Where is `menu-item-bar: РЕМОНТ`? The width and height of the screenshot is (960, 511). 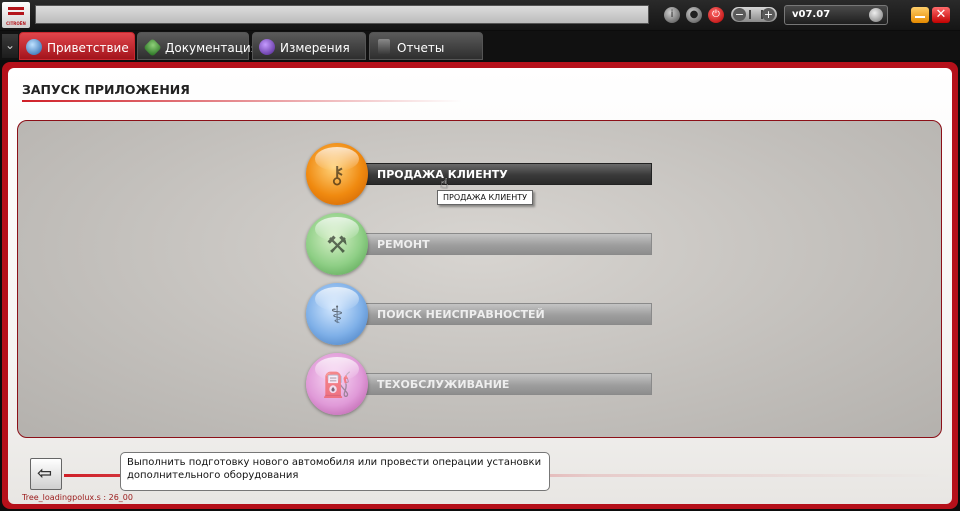
menu-item-bar: РЕМОНТ is located at coordinates (495, 244).